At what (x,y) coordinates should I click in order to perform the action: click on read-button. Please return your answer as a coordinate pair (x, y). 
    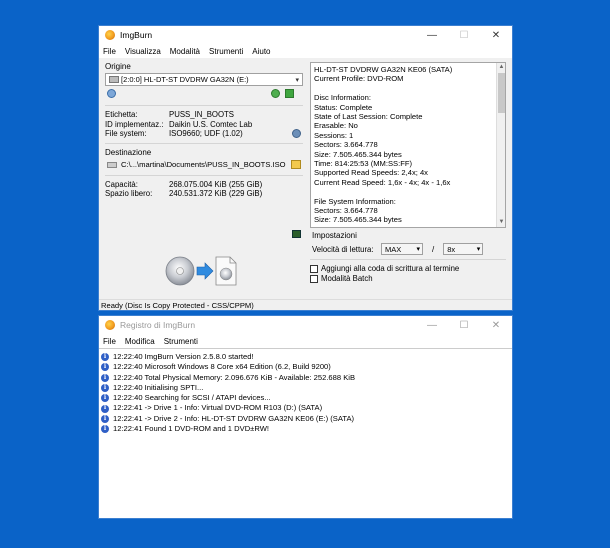
    Looking at the image, I should click on (204, 271).